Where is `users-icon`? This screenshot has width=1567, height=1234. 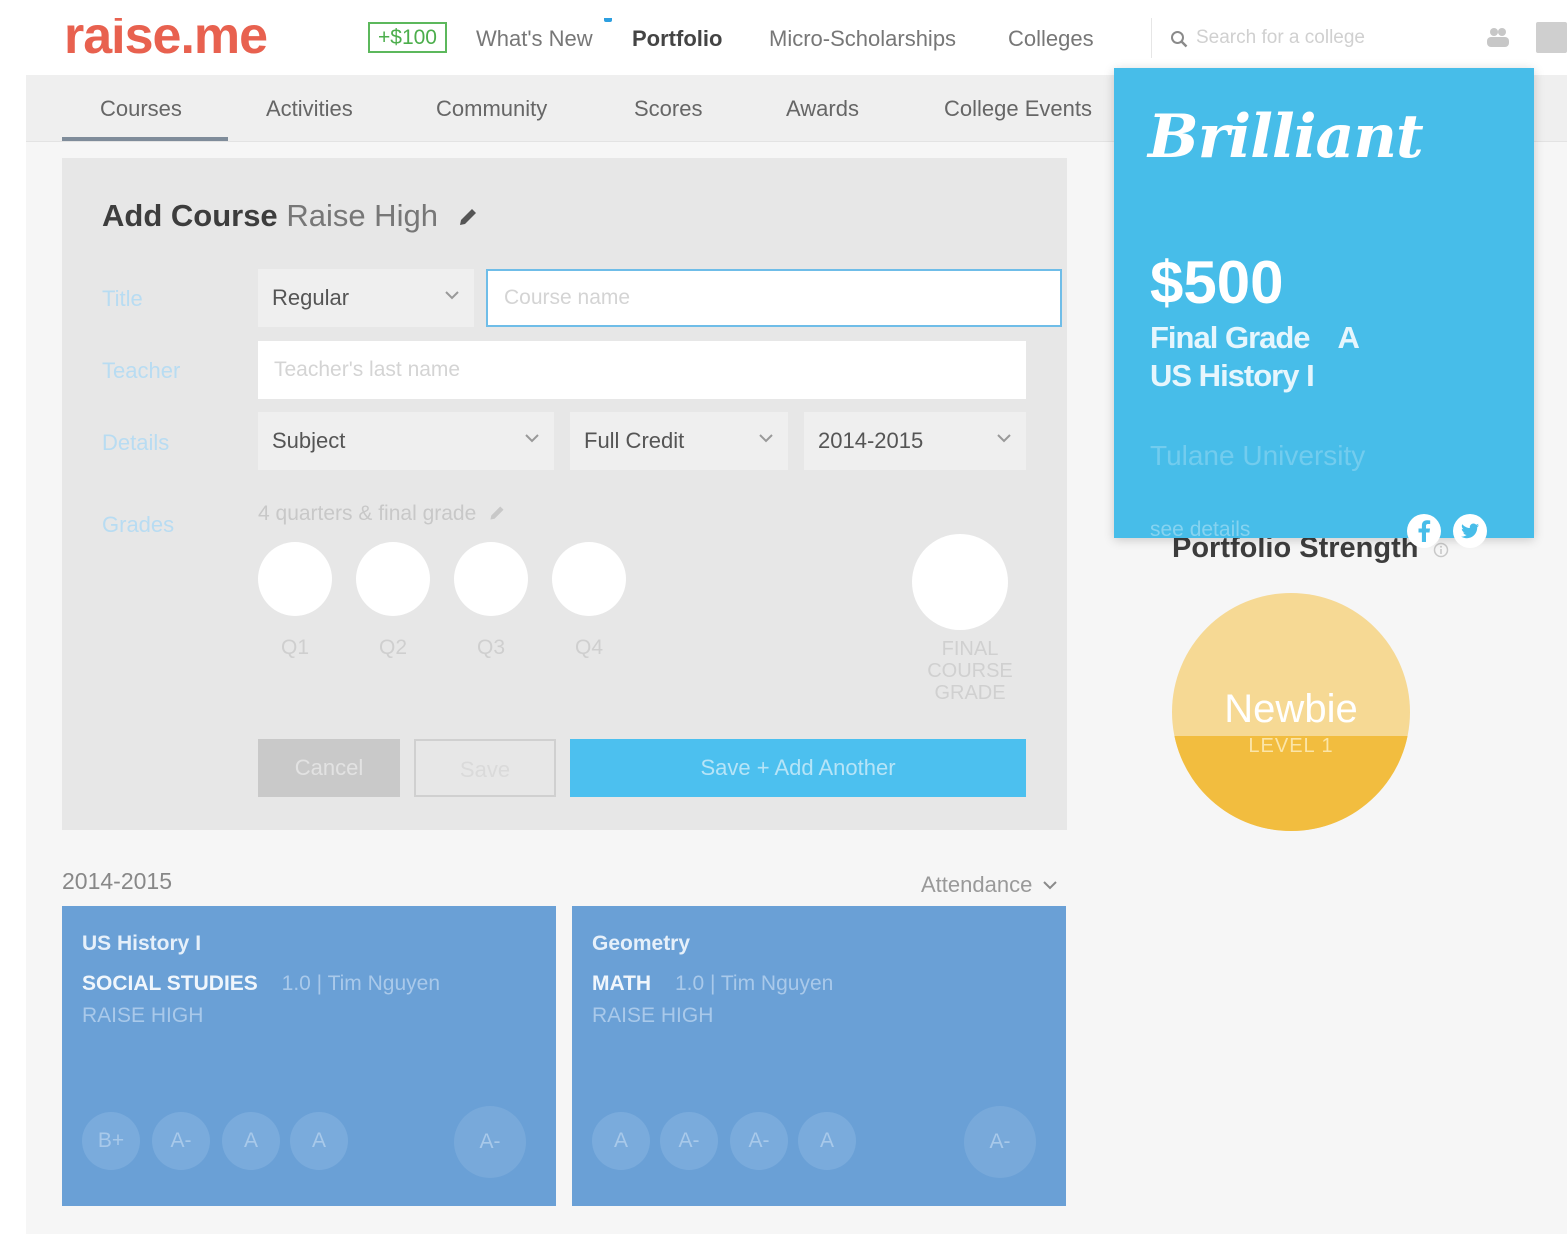 users-icon is located at coordinates (1498, 37).